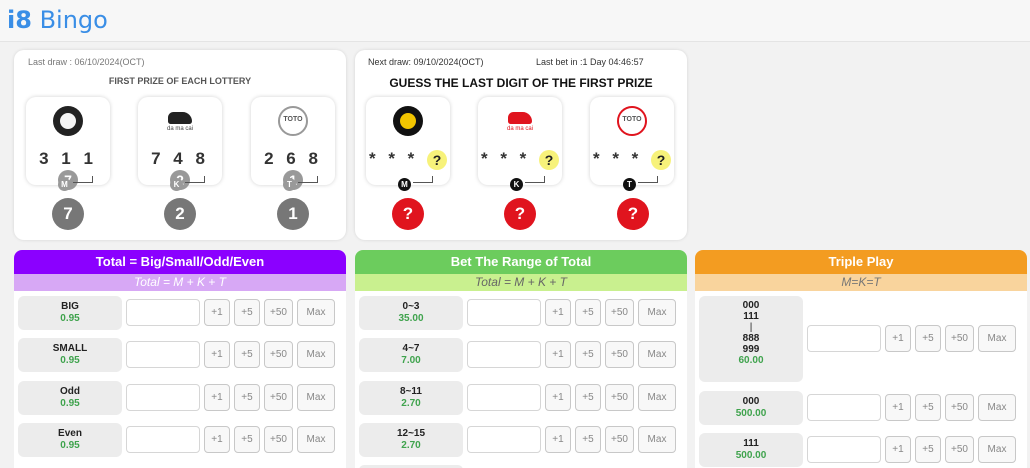 Image resolution: width=1030 pixels, height=468 pixels. Describe the element at coordinates (411, 440) in the screenshot. I see `bet-option: 12~15 2.70` at that location.